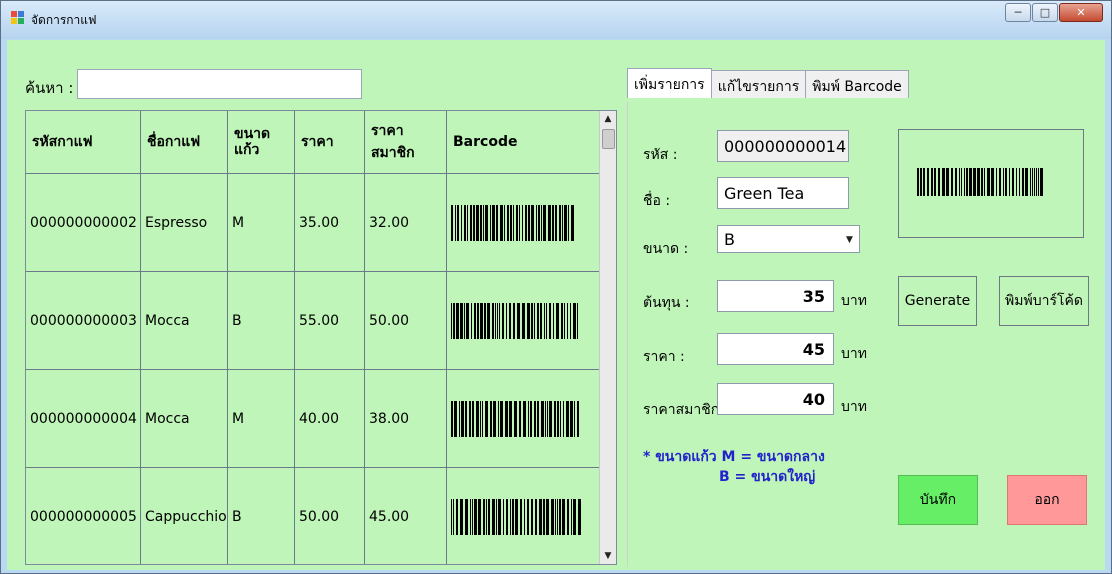  Describe the element at coordinates (783, 193) in the screenshot. I see `name-field: Green Tea` at that location.